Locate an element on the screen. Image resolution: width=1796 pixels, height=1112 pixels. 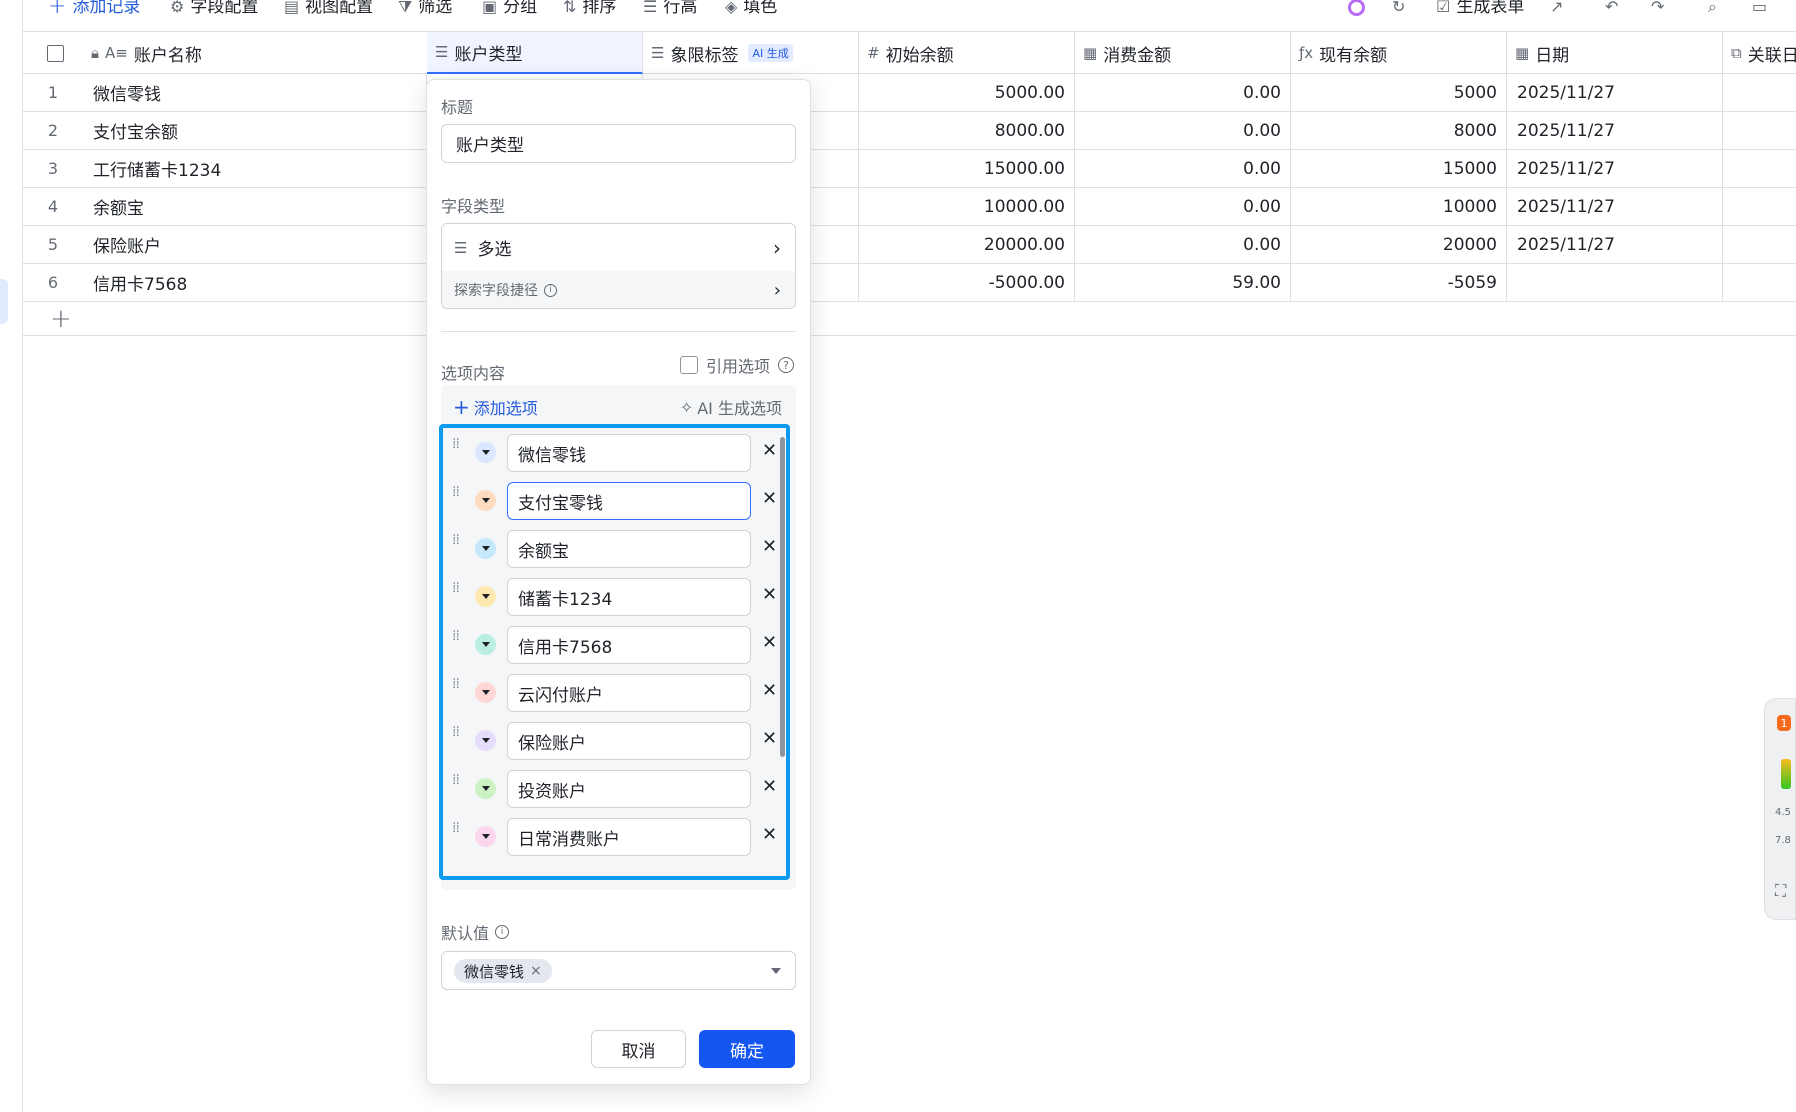
table-row: 4 余额宝 10000.00 0.00 10000 2025/11/27 is located at coordinates (909, 207).